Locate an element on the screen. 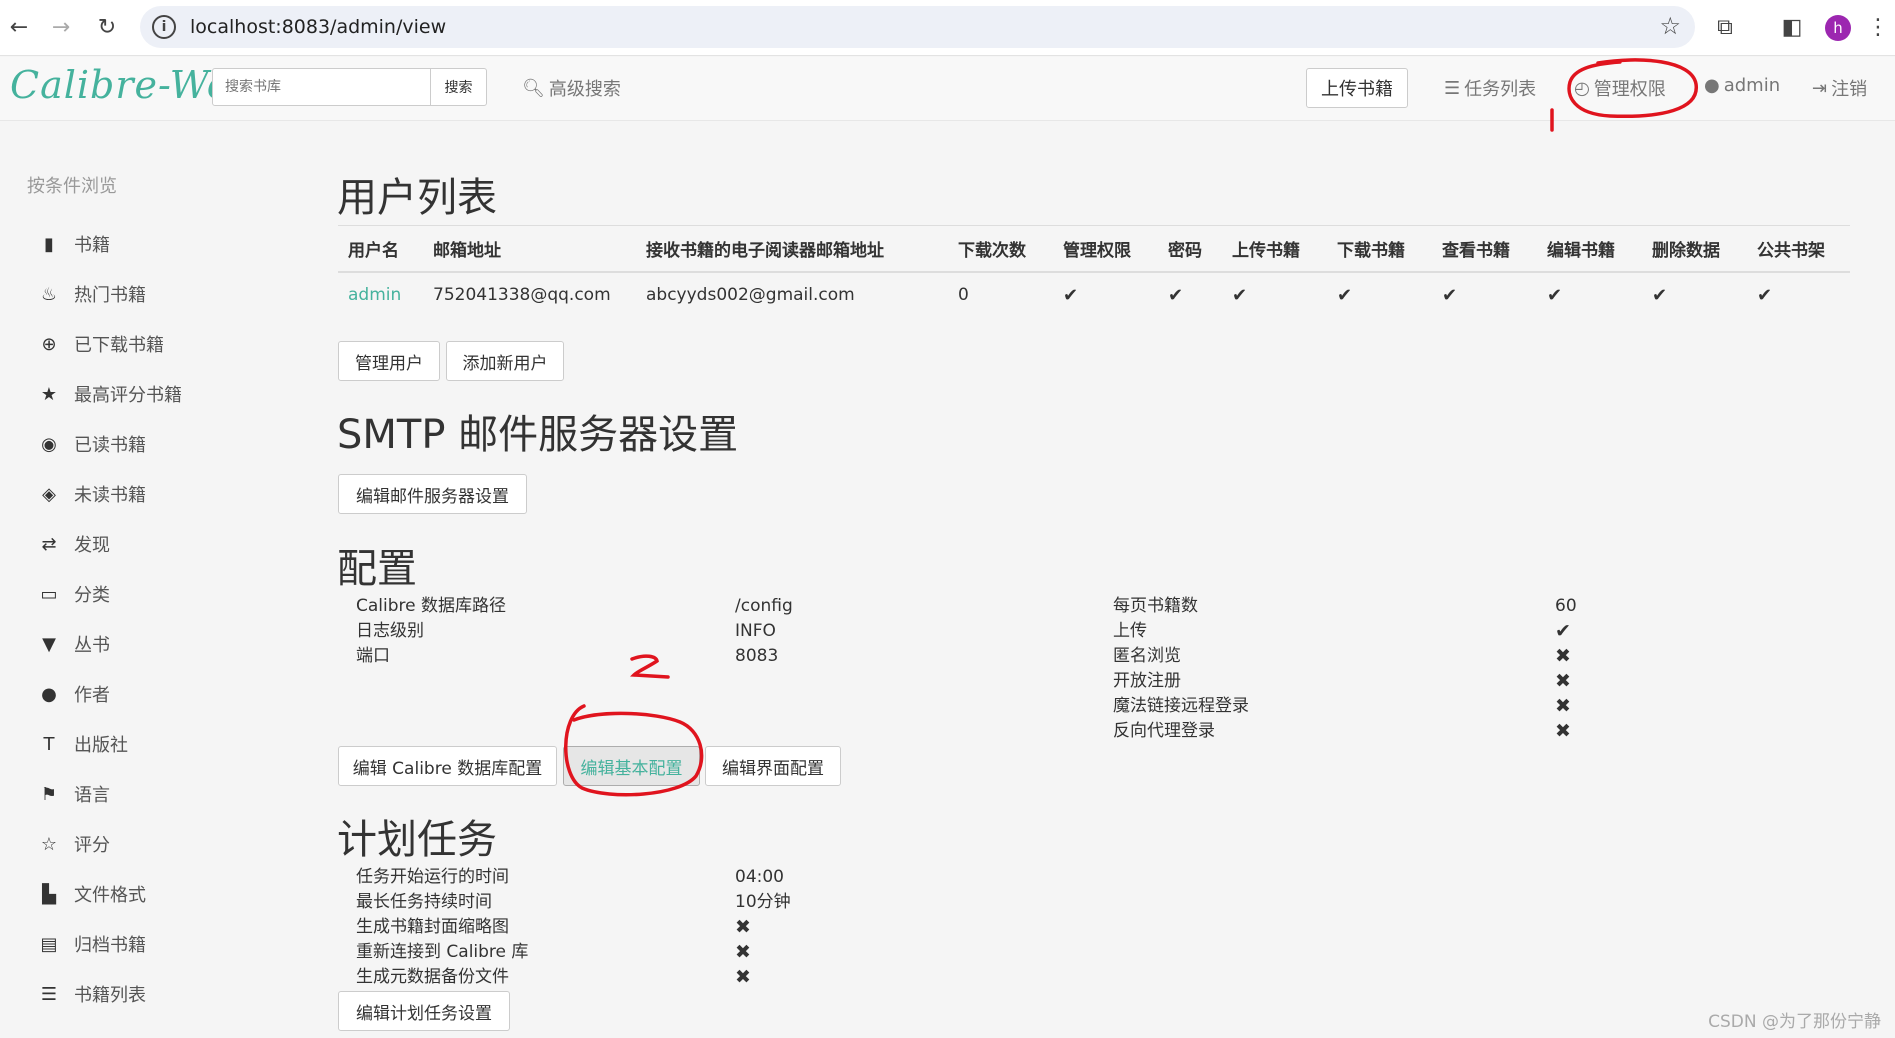 Image resolution: width=1895 pixels, height=1038 pixels. sidebar-item: ⇄ 发现 is located at coordinates (74, 544).